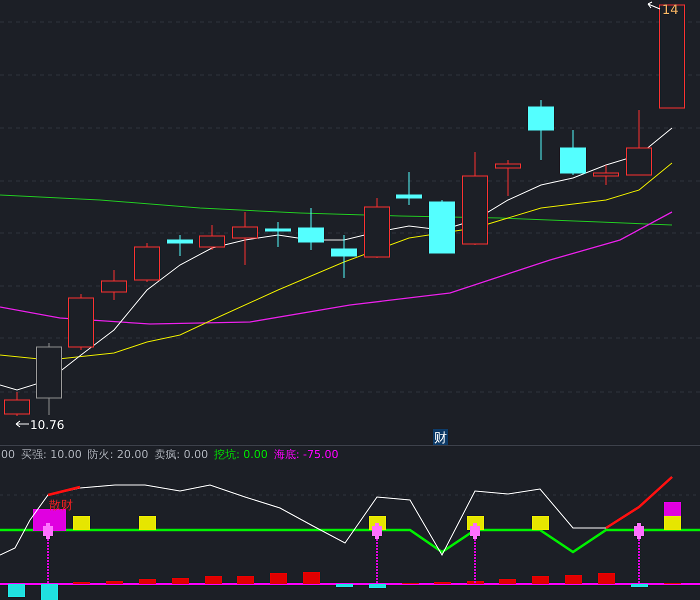 This screenshot has height=600, width=700. Describe the element at coordinates (118, 454) in the screenshot. I see `legend-item: 防火: 20.00` at that location.